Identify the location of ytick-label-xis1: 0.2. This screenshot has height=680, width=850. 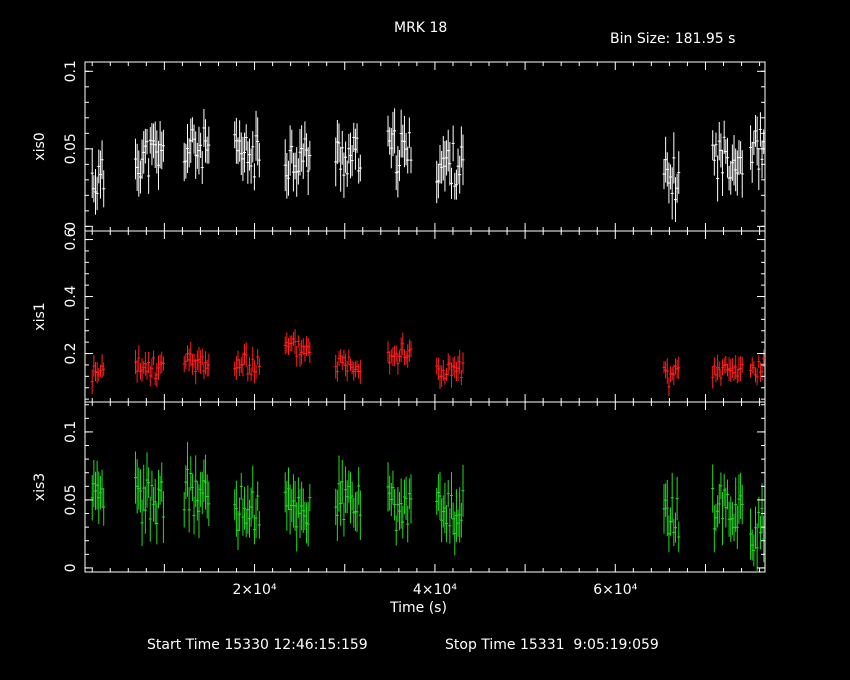
(71, 353).